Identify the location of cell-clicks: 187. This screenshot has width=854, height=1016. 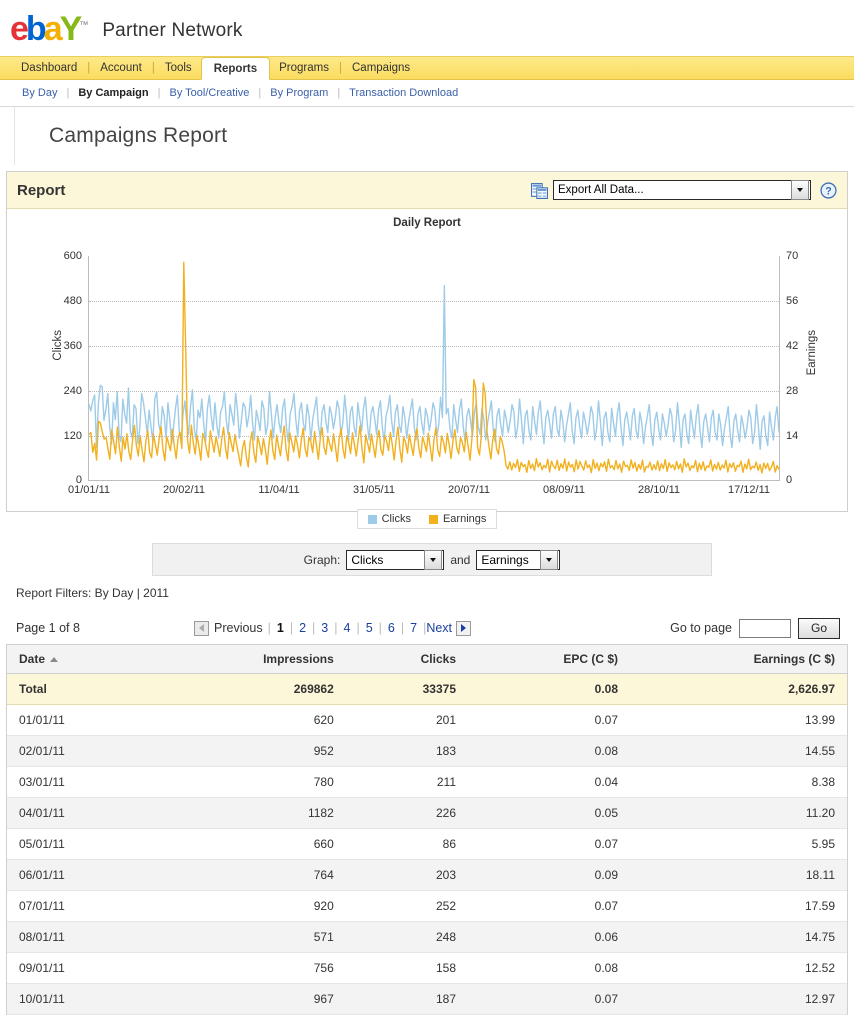
(406, 999).